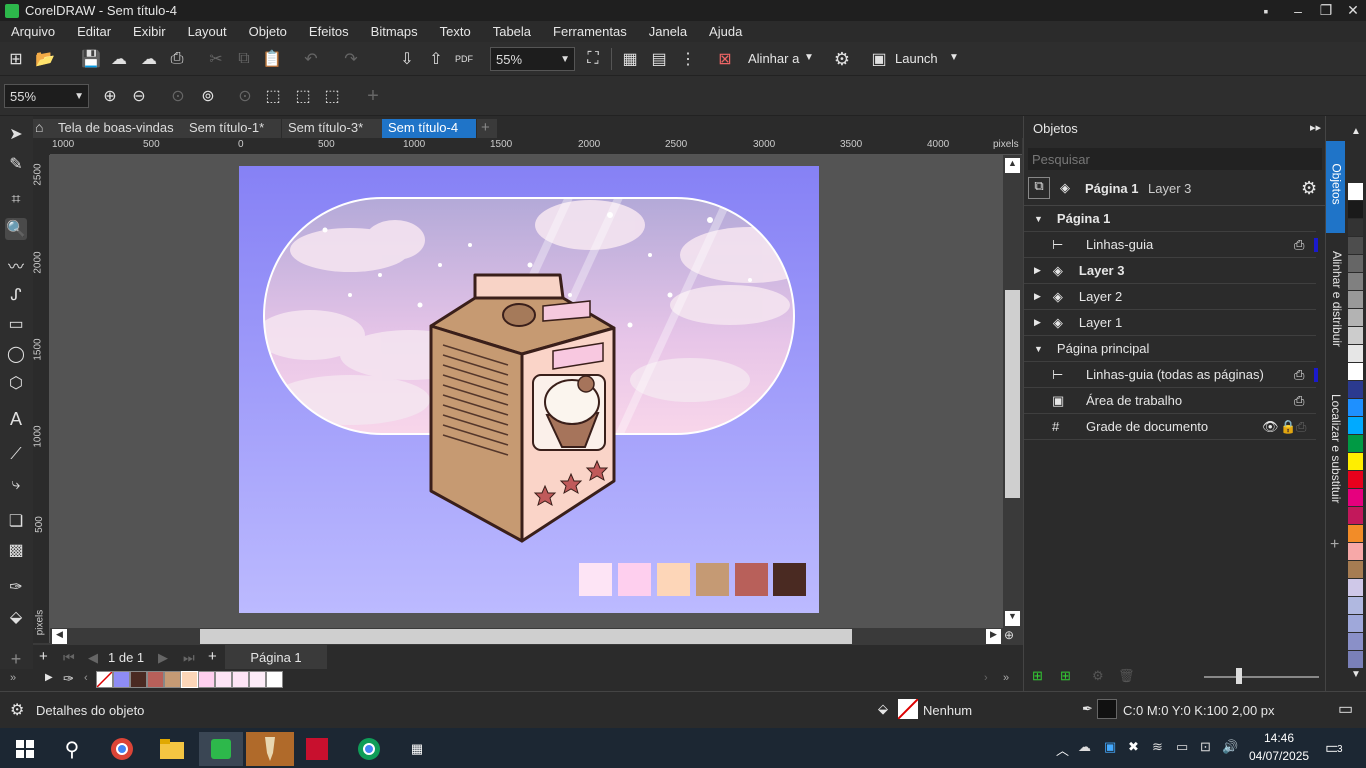 Image resolution: width=1366 pixels, height=768 pixels. Describe the element at coordinates (916, 58) in the screenshot. I see `launch-dropdown: Launch` at that location.